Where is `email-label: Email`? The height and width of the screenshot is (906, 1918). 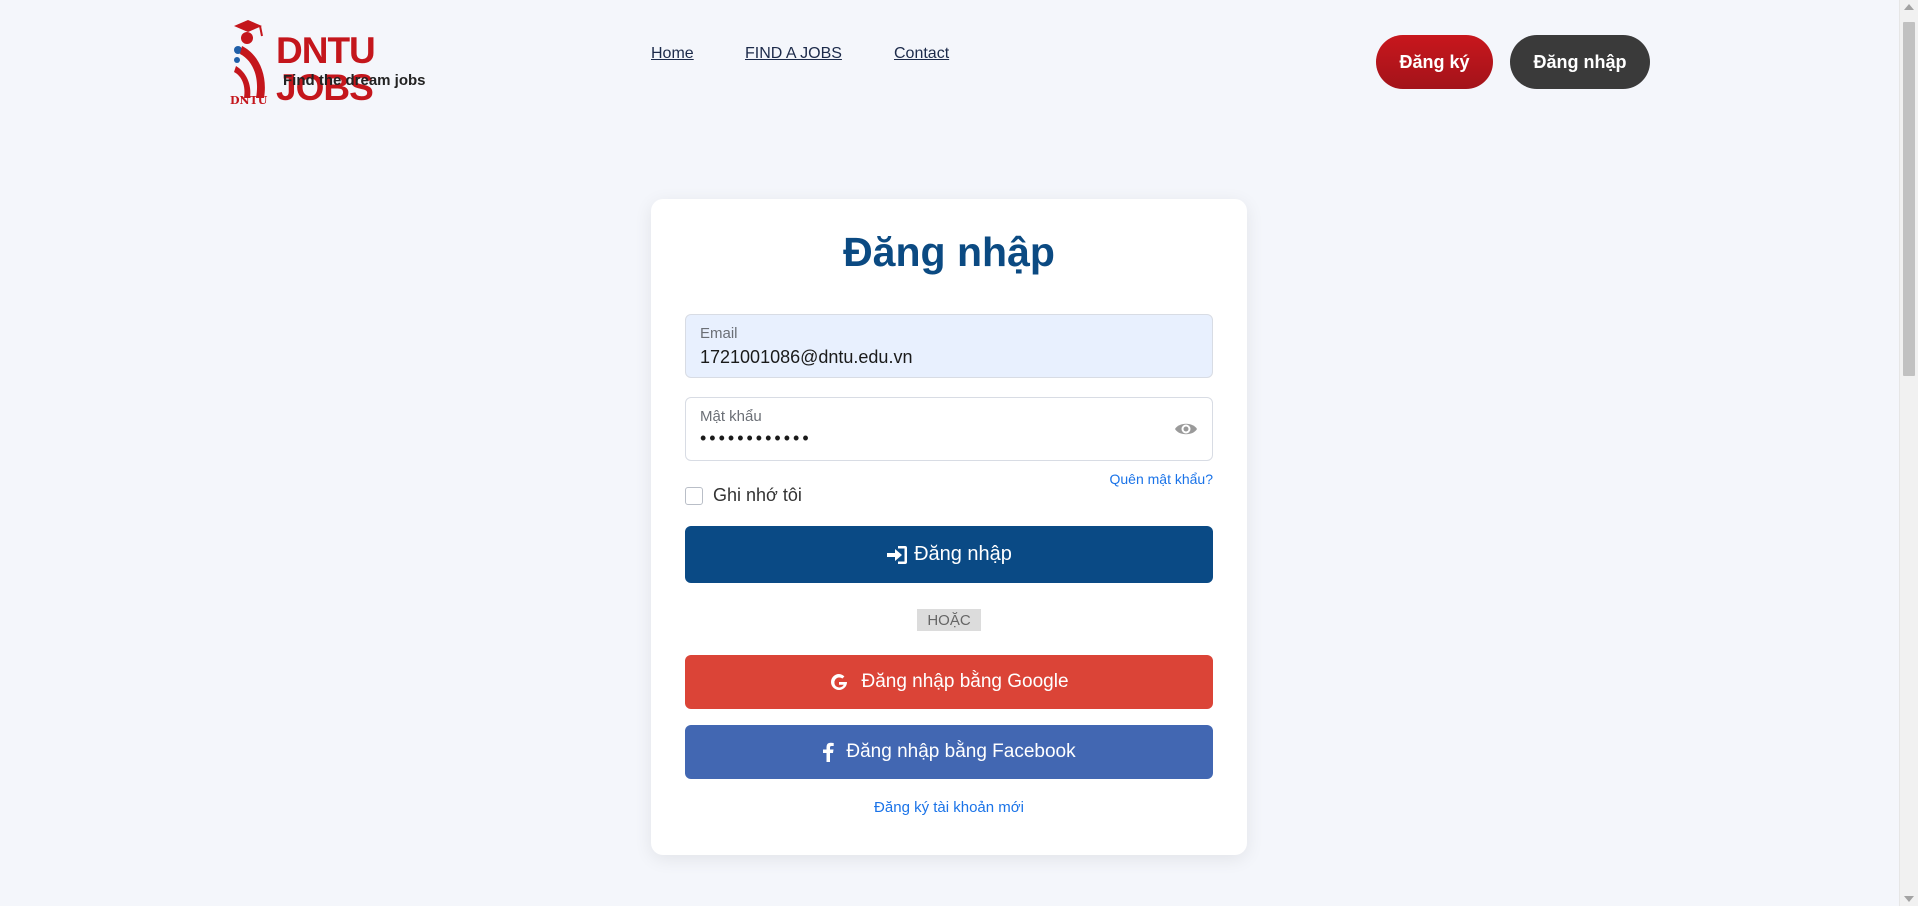 email-label: Email is located at coordinates (719, 333).